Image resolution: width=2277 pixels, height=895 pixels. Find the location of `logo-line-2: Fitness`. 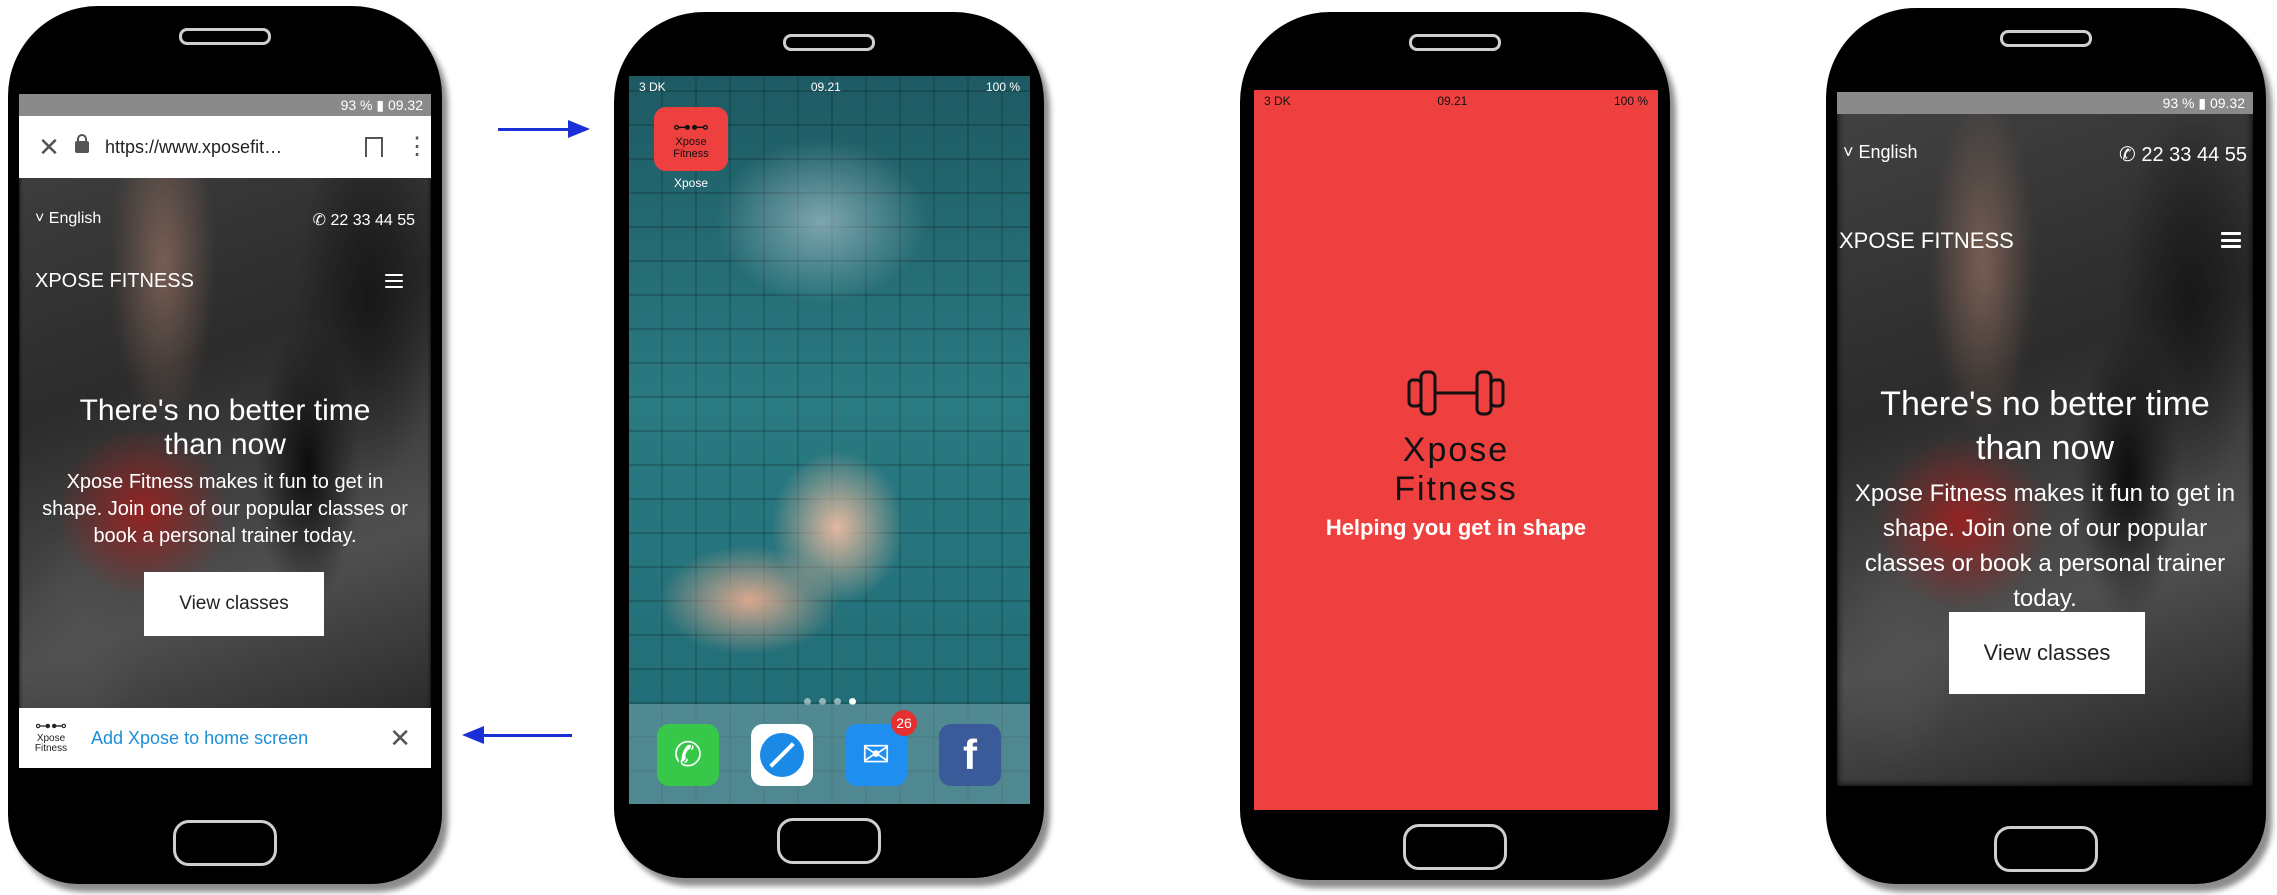

logo-line-2: Fitness is located at coordinates (1456, 489).